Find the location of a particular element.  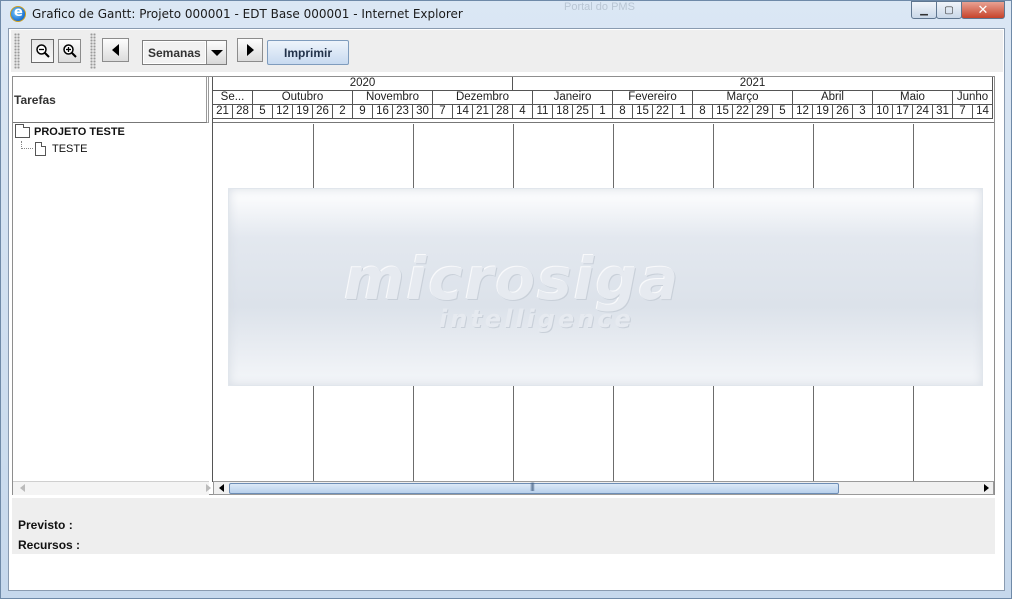

years-row: 2020 2021 is located at coordinates (603, 84).